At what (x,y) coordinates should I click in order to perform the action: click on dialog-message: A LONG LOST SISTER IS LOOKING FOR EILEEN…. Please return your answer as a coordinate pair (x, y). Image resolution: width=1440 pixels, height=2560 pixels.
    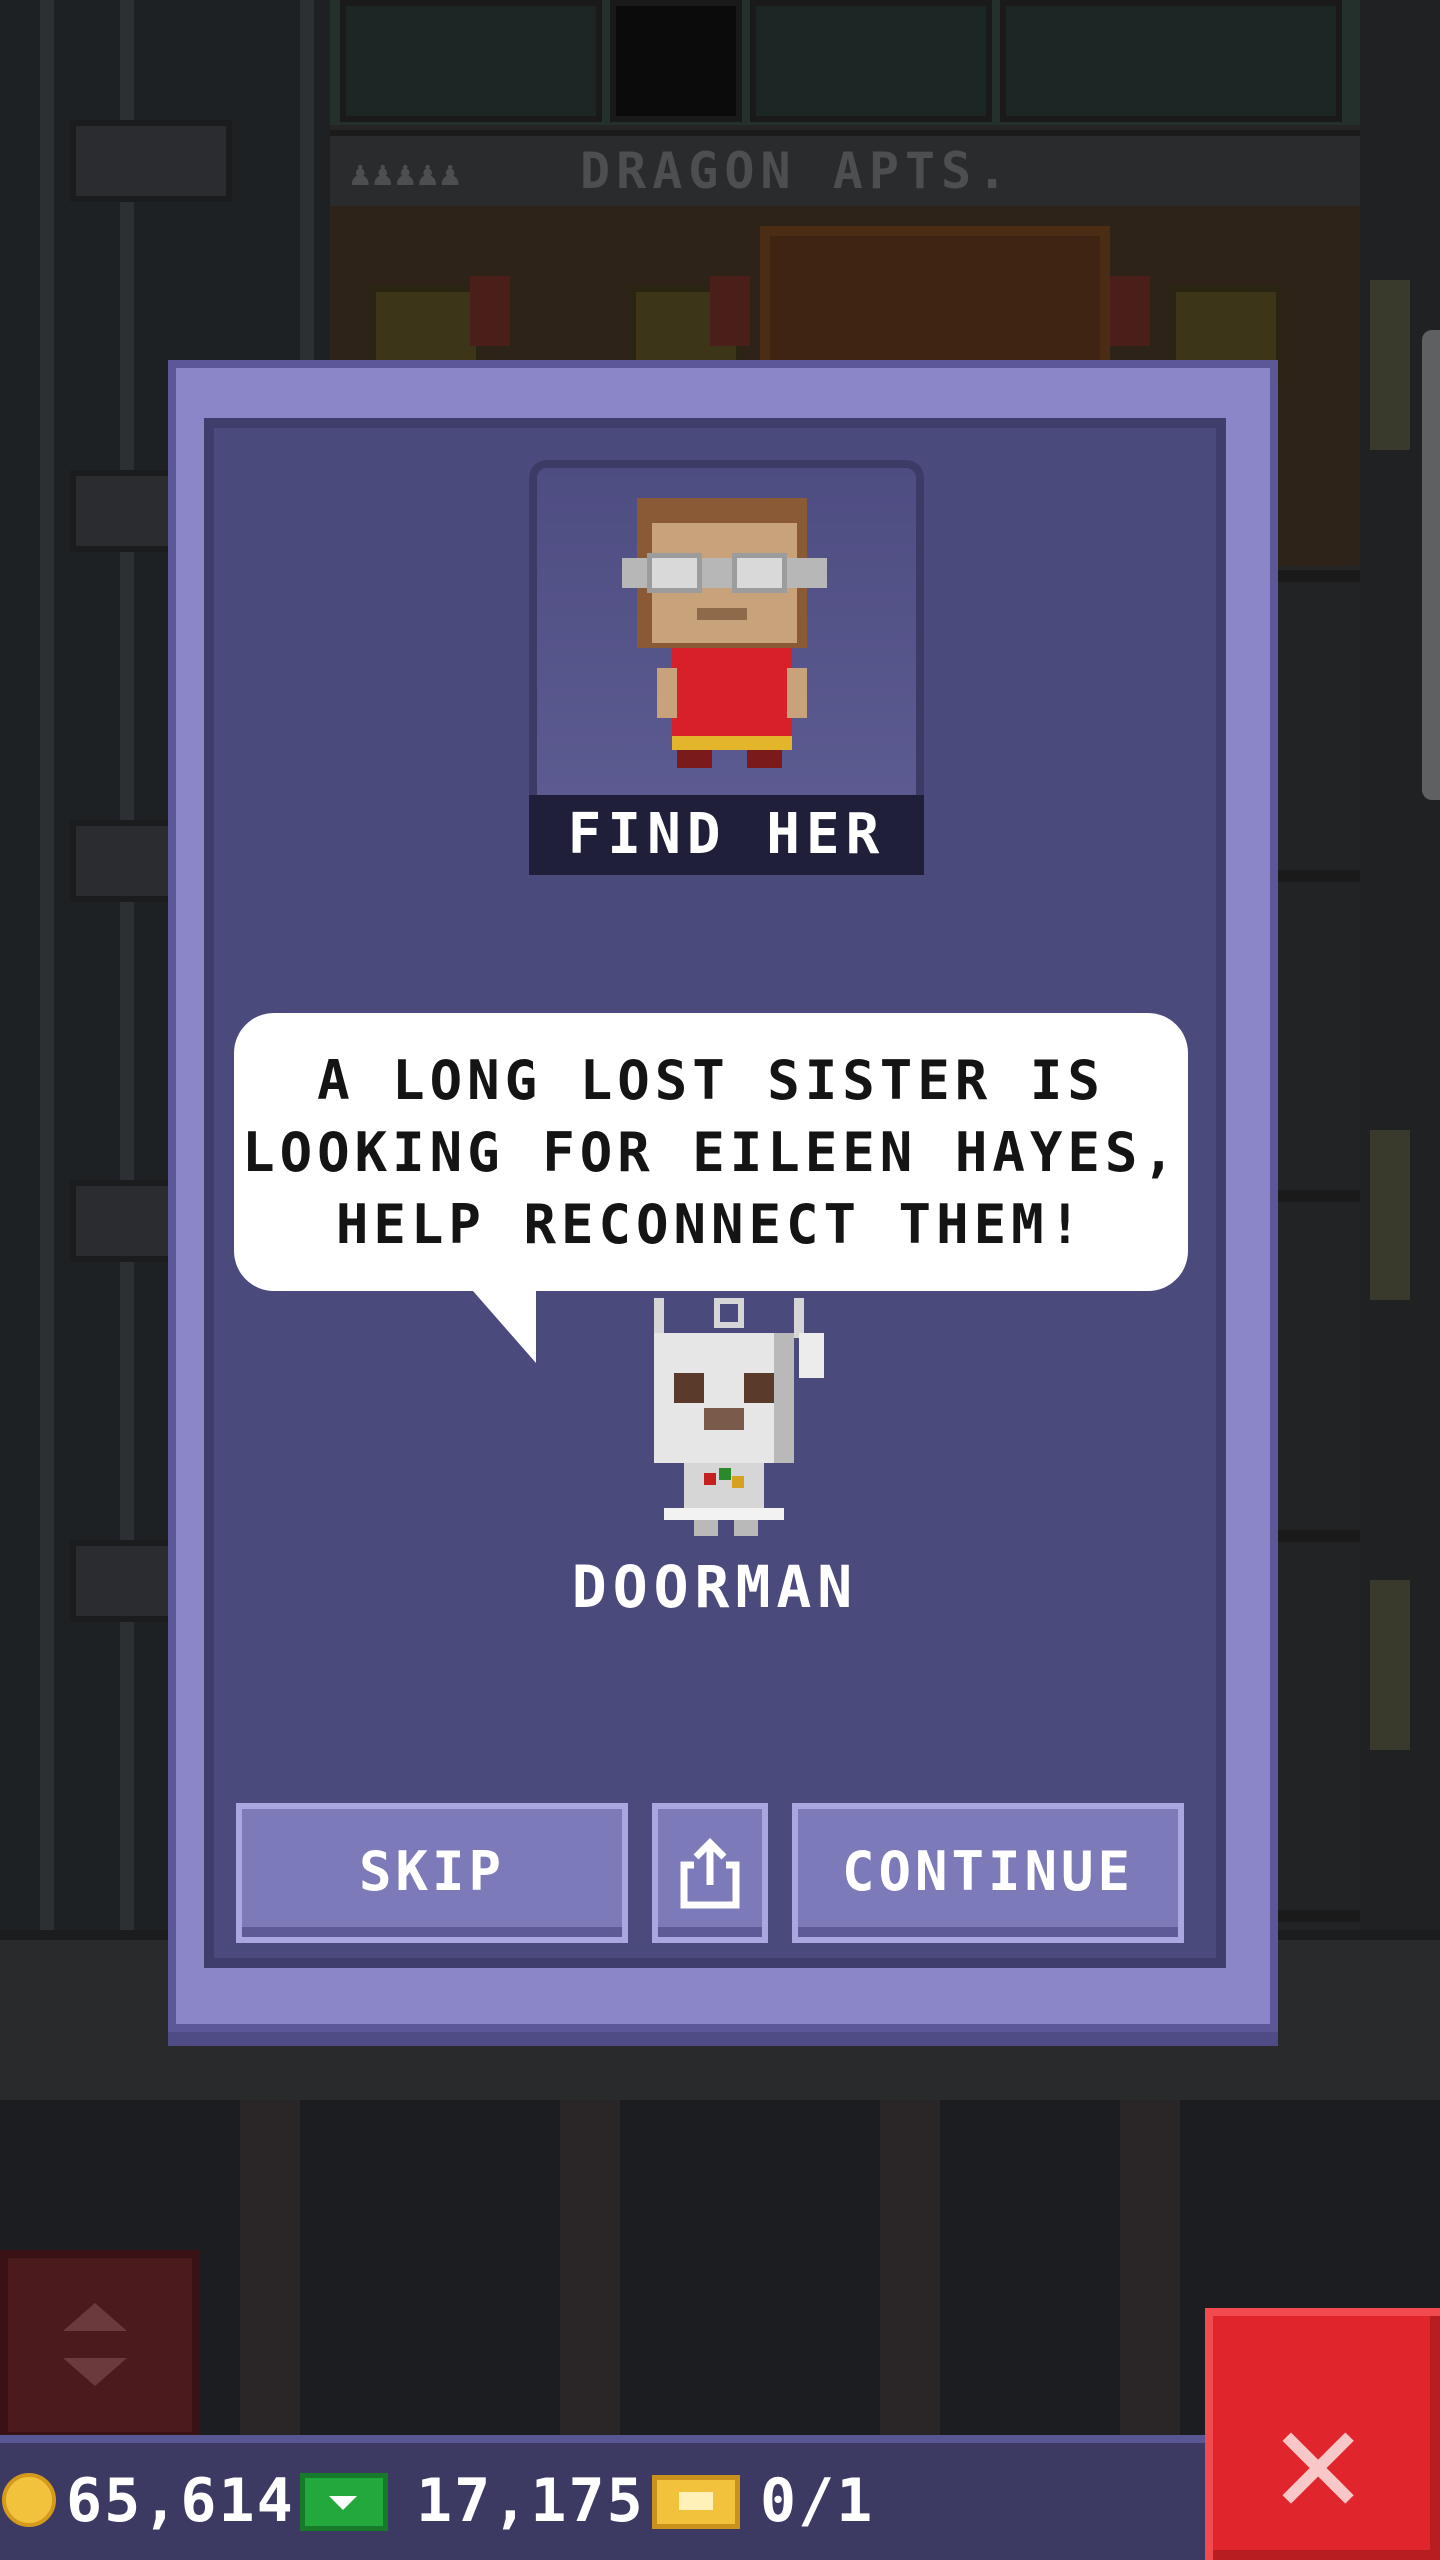
    Looking at the image, I should click on (711, 1152).